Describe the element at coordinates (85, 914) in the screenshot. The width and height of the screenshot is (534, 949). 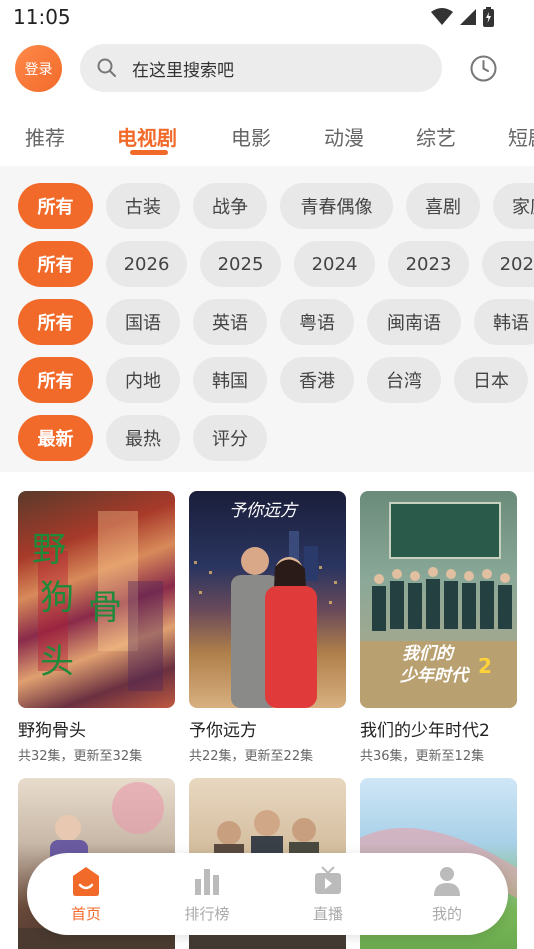
I see `nav-label: 首页` at that location.